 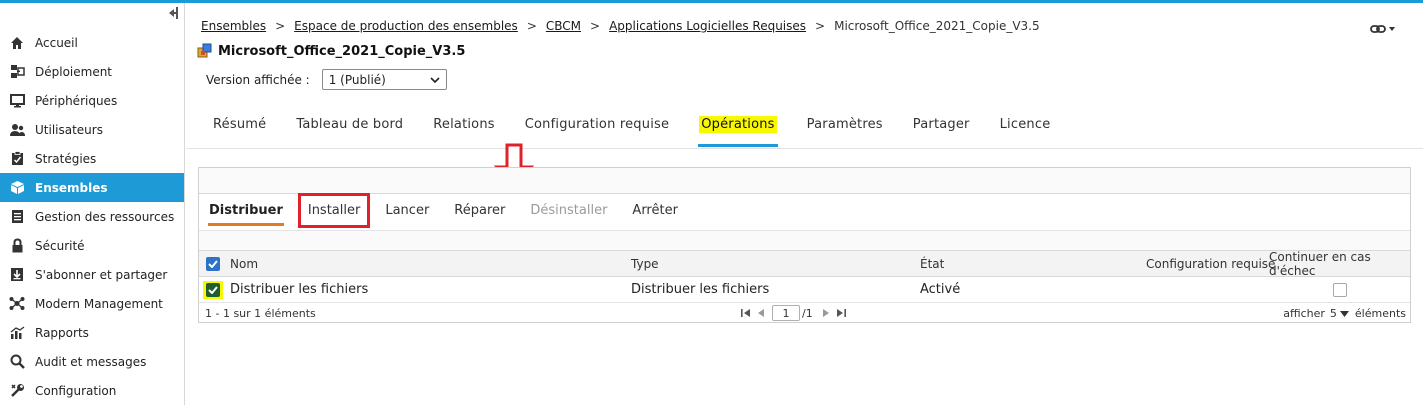 What do you see at coordinates (244, 263) in the screenshot?
I see `column-header-name: Nom` at bounding box center [244, 263].